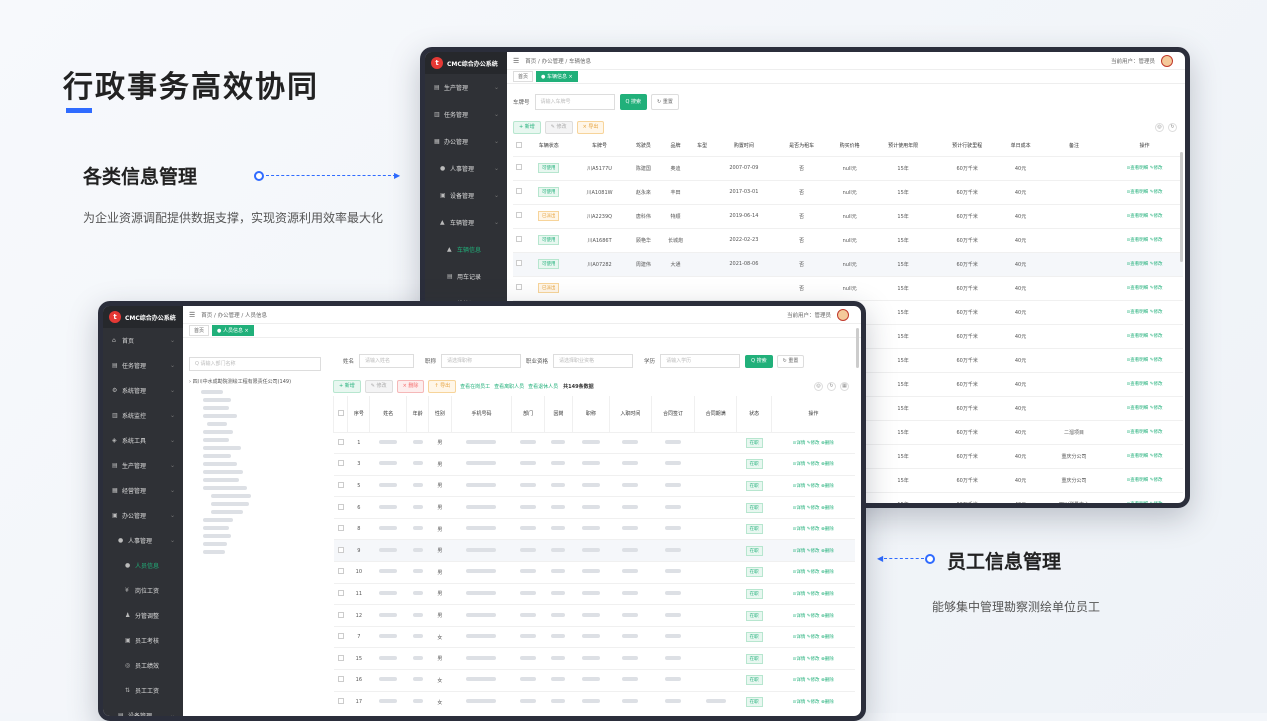 The image size is (1267, 721). I want to click on sidebar-item-9: ● 人员信息, so click(143, 565).